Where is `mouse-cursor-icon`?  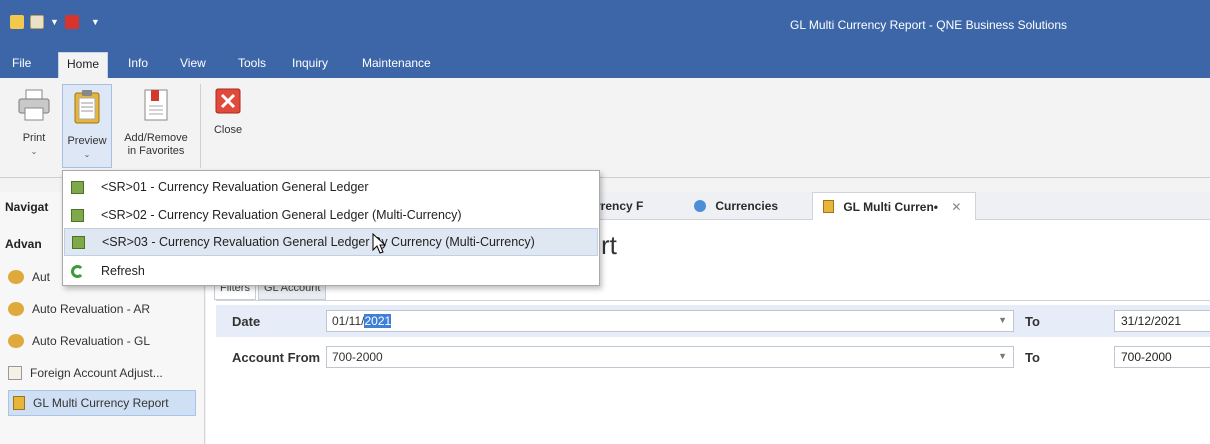 mouse-cursor-icon is located at coordinates (379, 243).